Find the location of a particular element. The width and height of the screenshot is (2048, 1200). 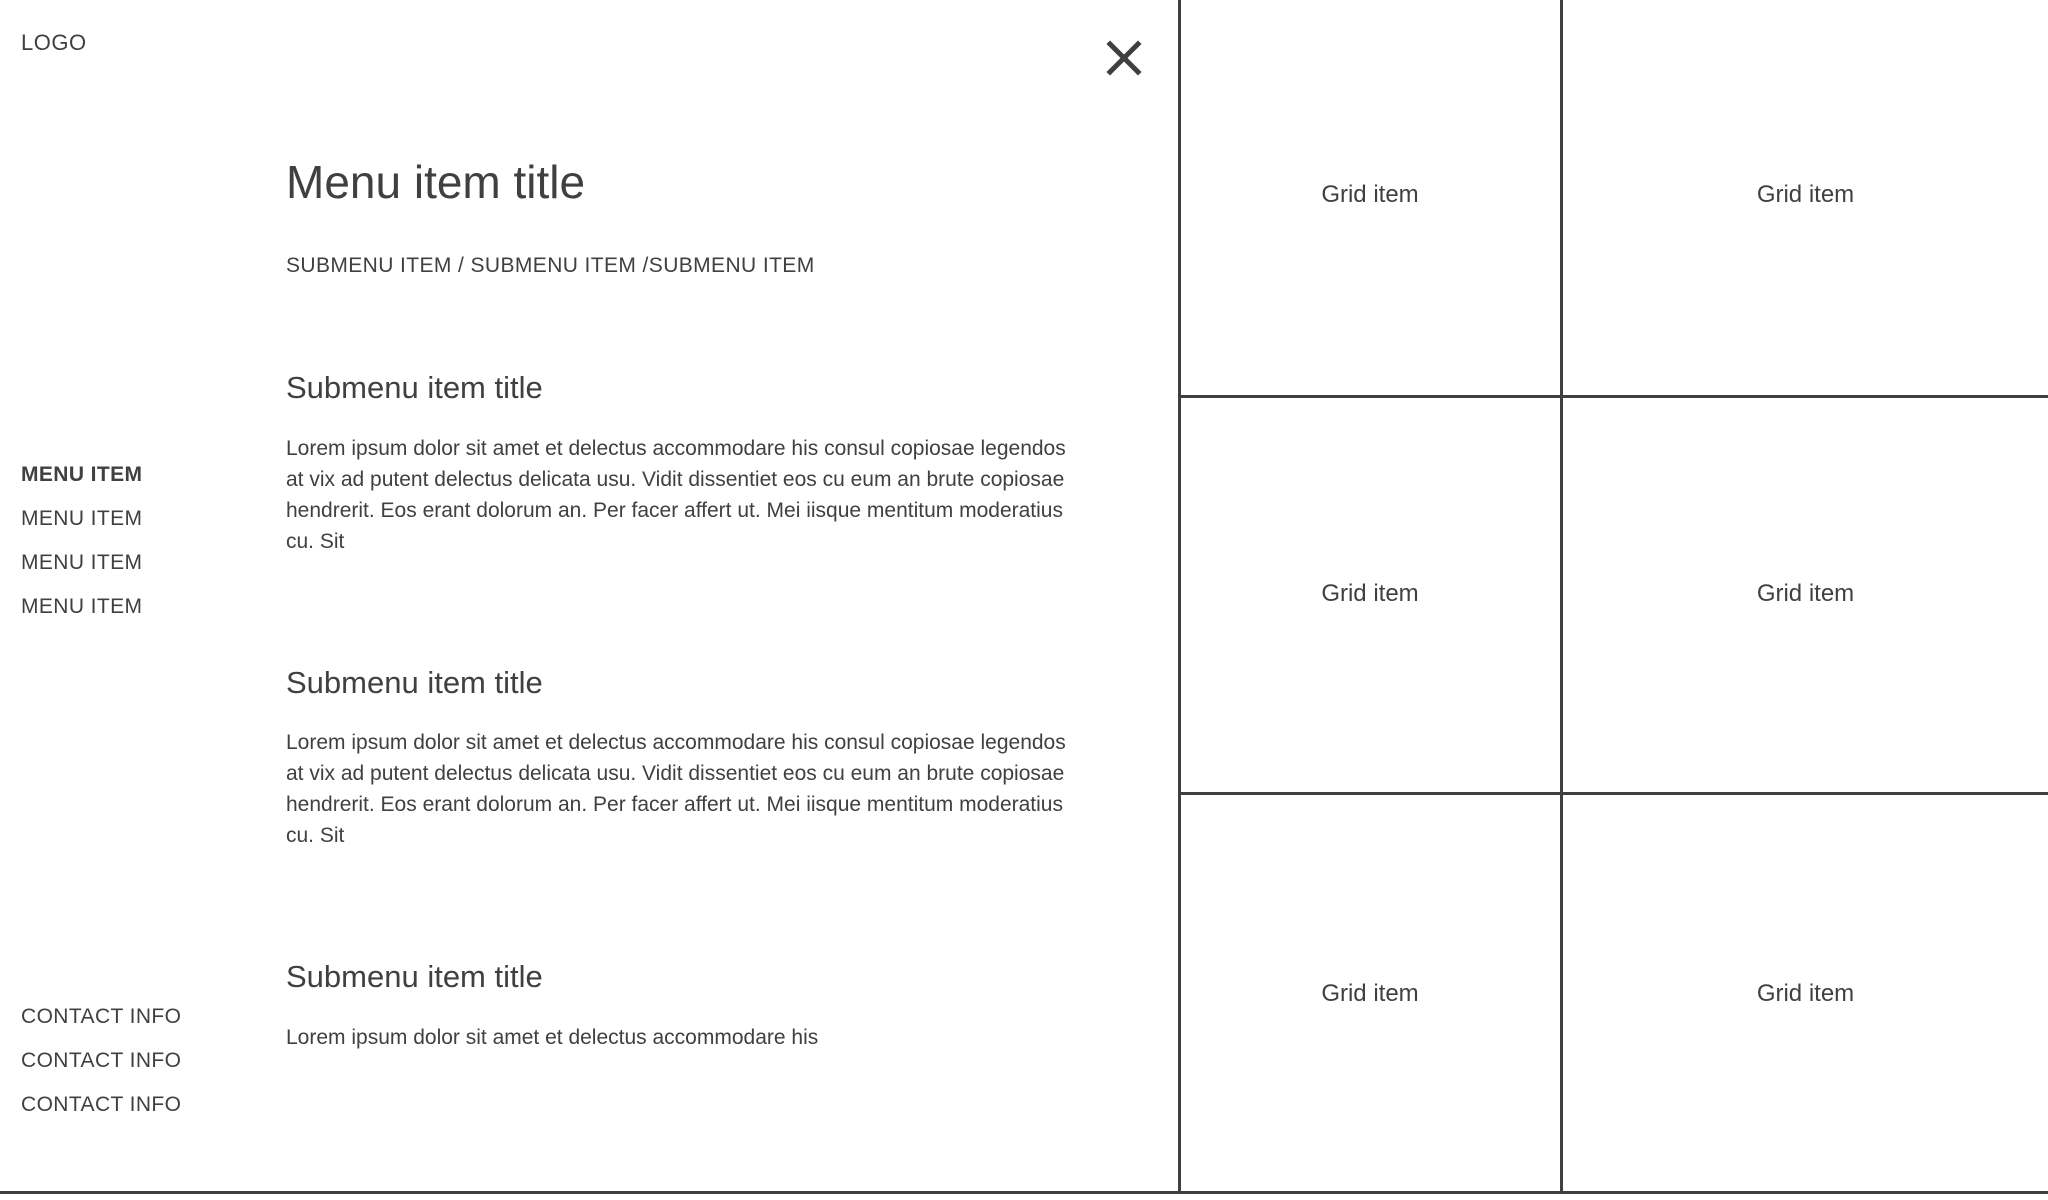

submenu-section-title-1: Submenu item title is located at coordinates (414, 388).